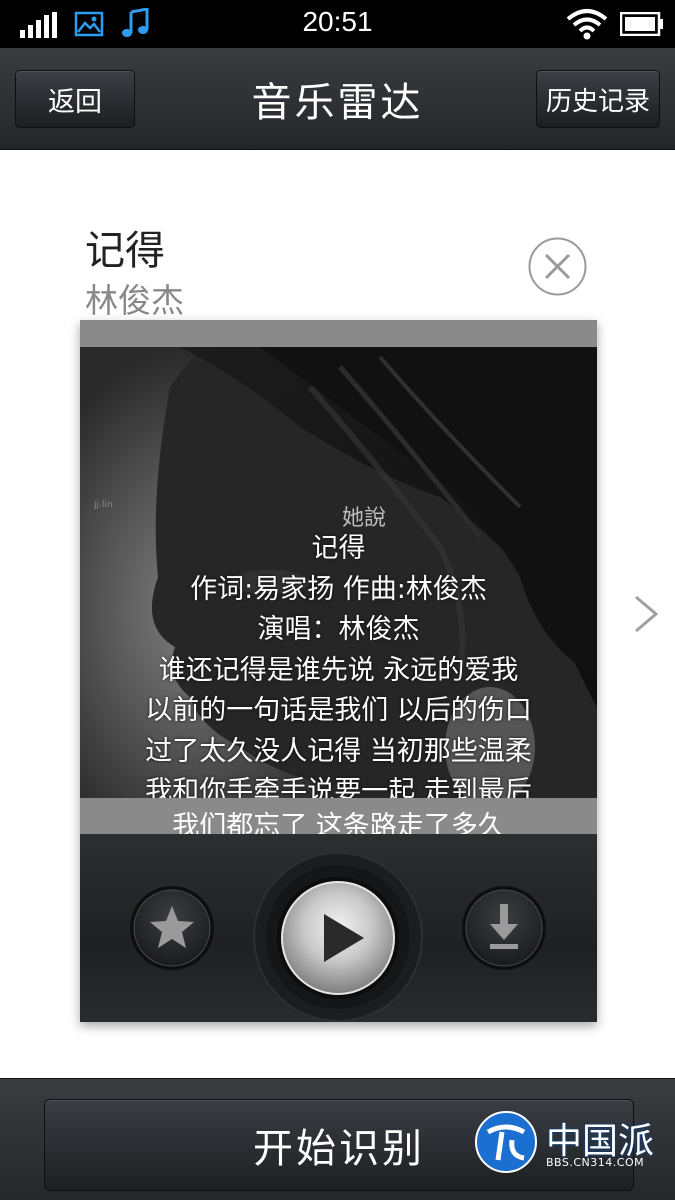 This screenshot has width=675, height=1200. I want to click on close-icon, so click(557, 266).